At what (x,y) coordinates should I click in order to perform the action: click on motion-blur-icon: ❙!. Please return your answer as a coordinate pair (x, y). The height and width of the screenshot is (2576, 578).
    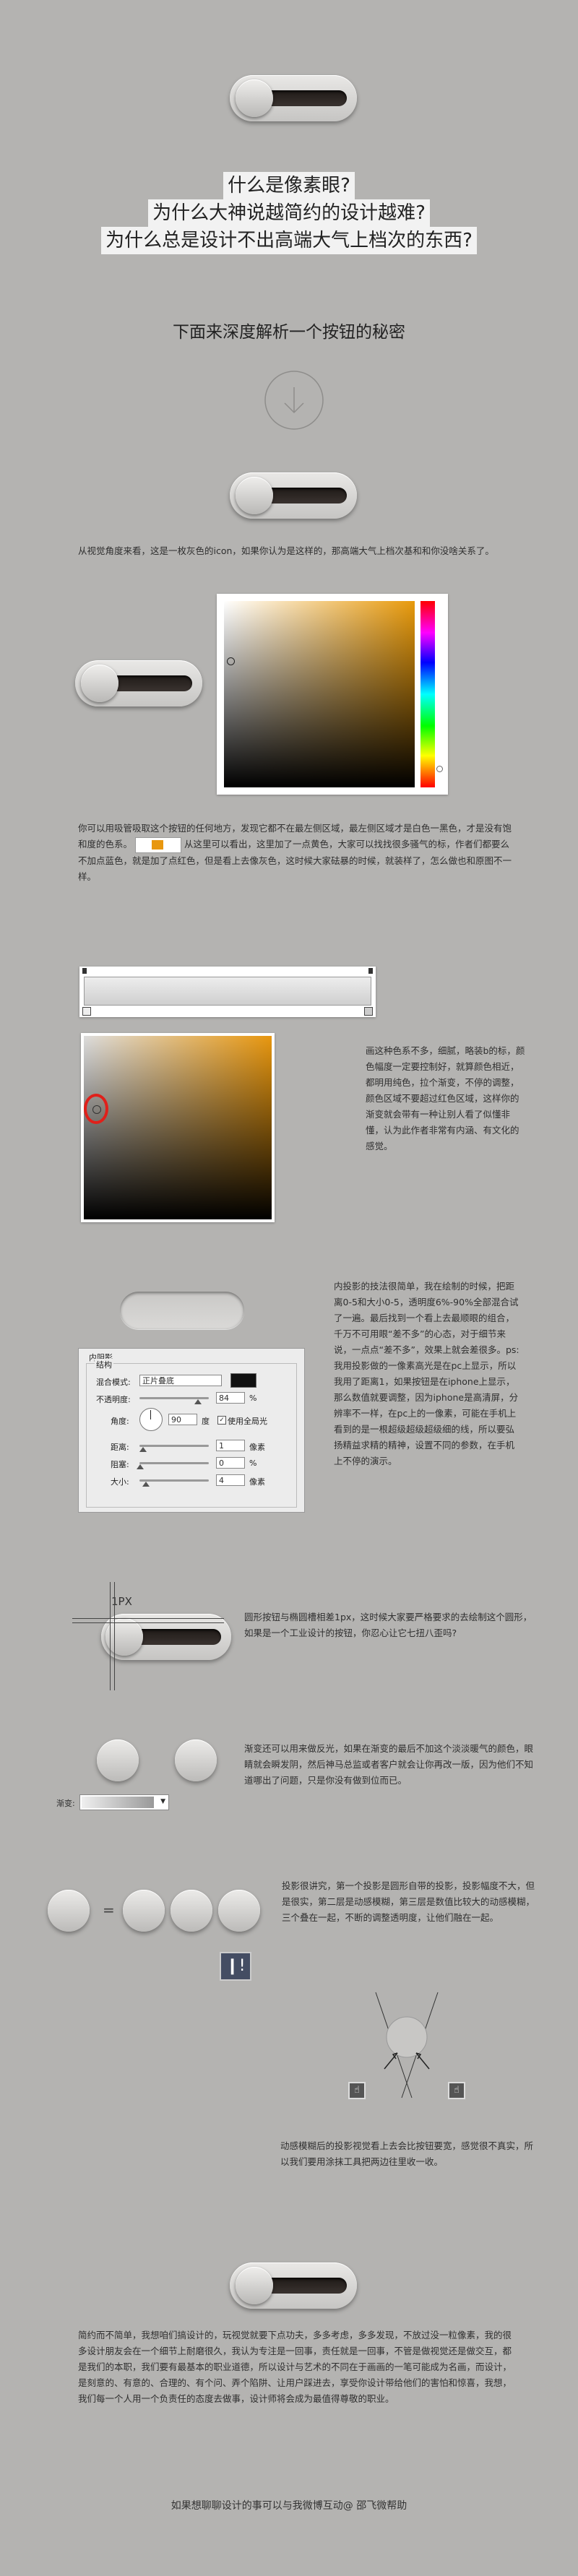
    Looking at the image, I should click on (235, 1967).